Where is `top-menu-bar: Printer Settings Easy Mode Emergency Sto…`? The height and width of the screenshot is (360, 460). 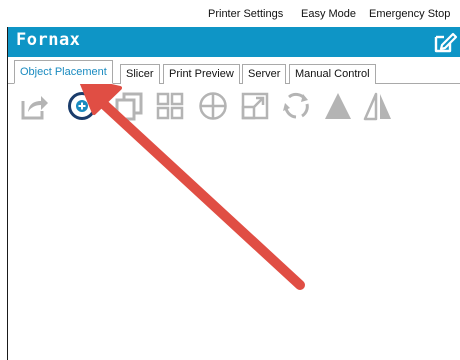
top-menu-bar: Printer Settings Easy Mode Emergency Sto… is located at coordinates (230, 13).